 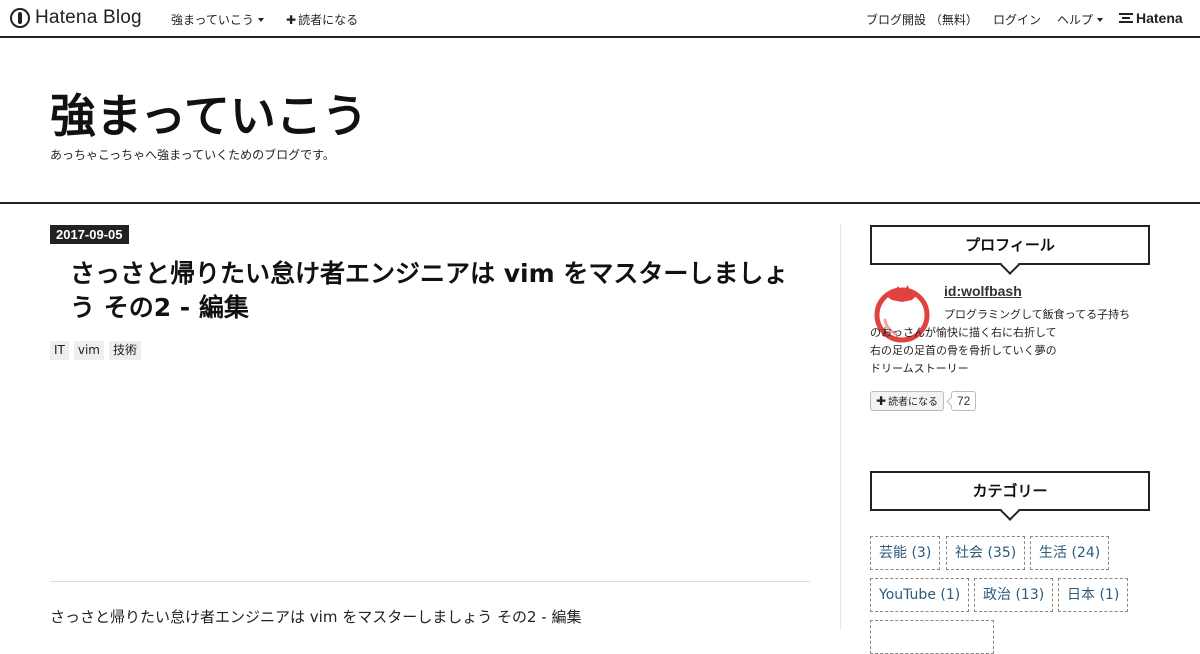 I want to click on category-item: YouTube (1), so click(x=920, y=595).